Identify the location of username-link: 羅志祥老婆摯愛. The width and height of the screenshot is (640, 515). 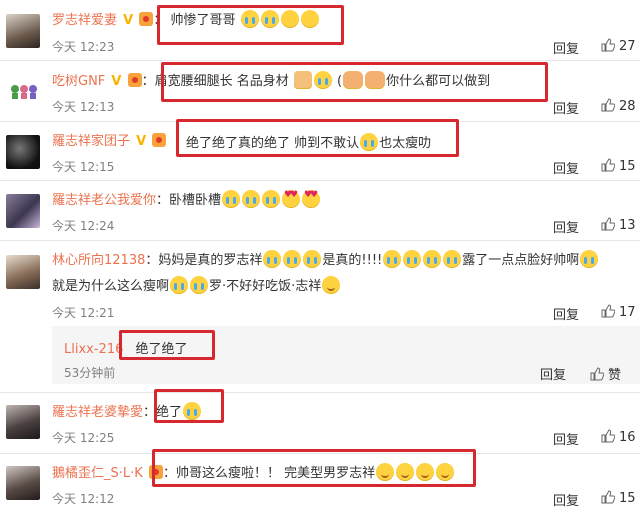
(97, 412).